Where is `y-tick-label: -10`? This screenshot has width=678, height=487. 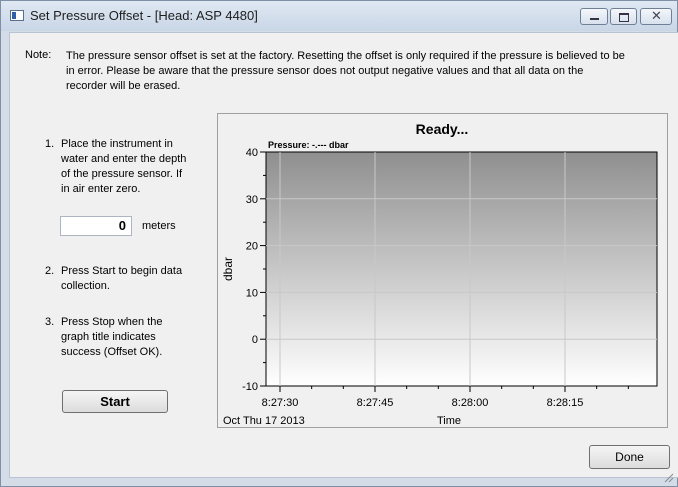 y-tick-label: -10 is located at coordinates (250, 387).